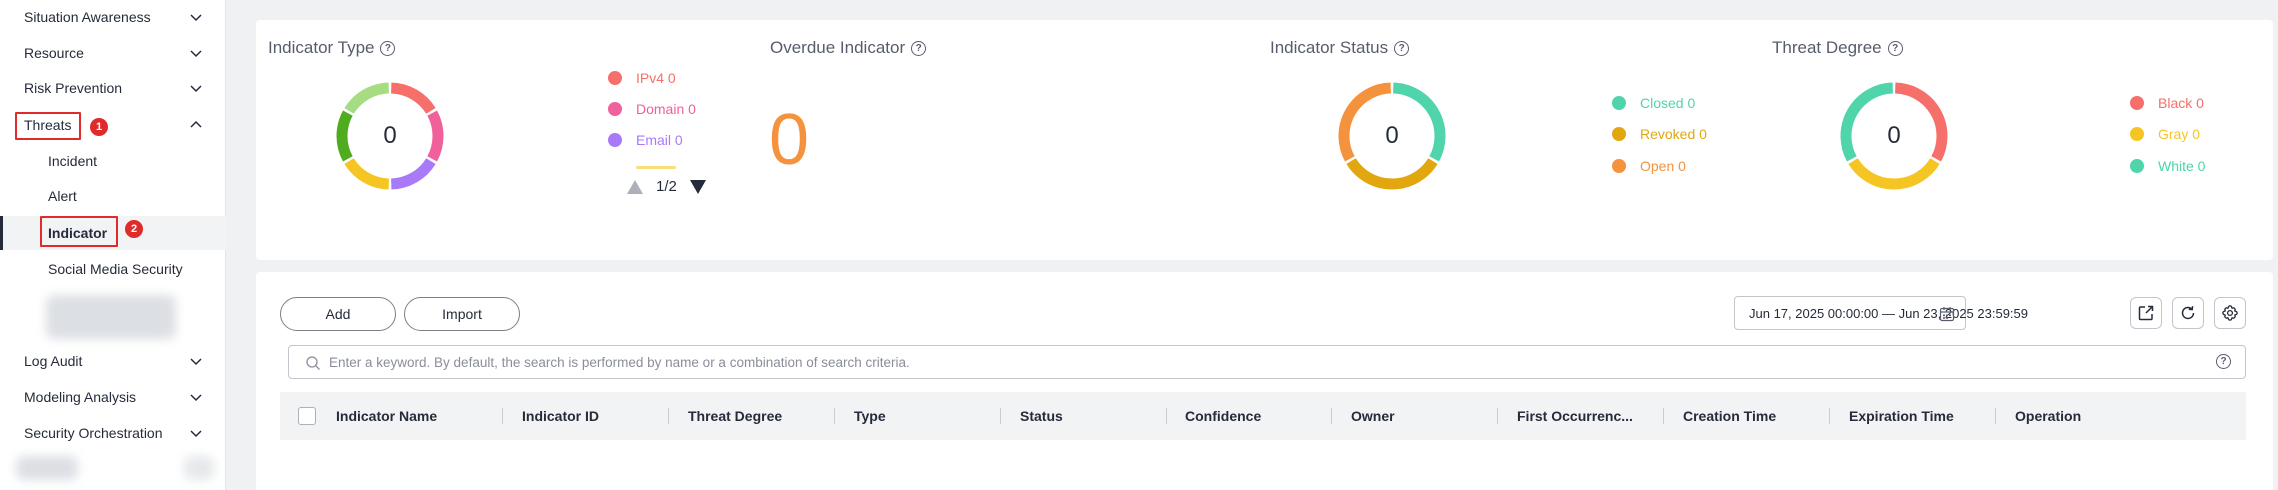 This screenshot has width=2278, height=490. I want to click on column-header-indicator-name: Indicator Name, so click(386, 416).